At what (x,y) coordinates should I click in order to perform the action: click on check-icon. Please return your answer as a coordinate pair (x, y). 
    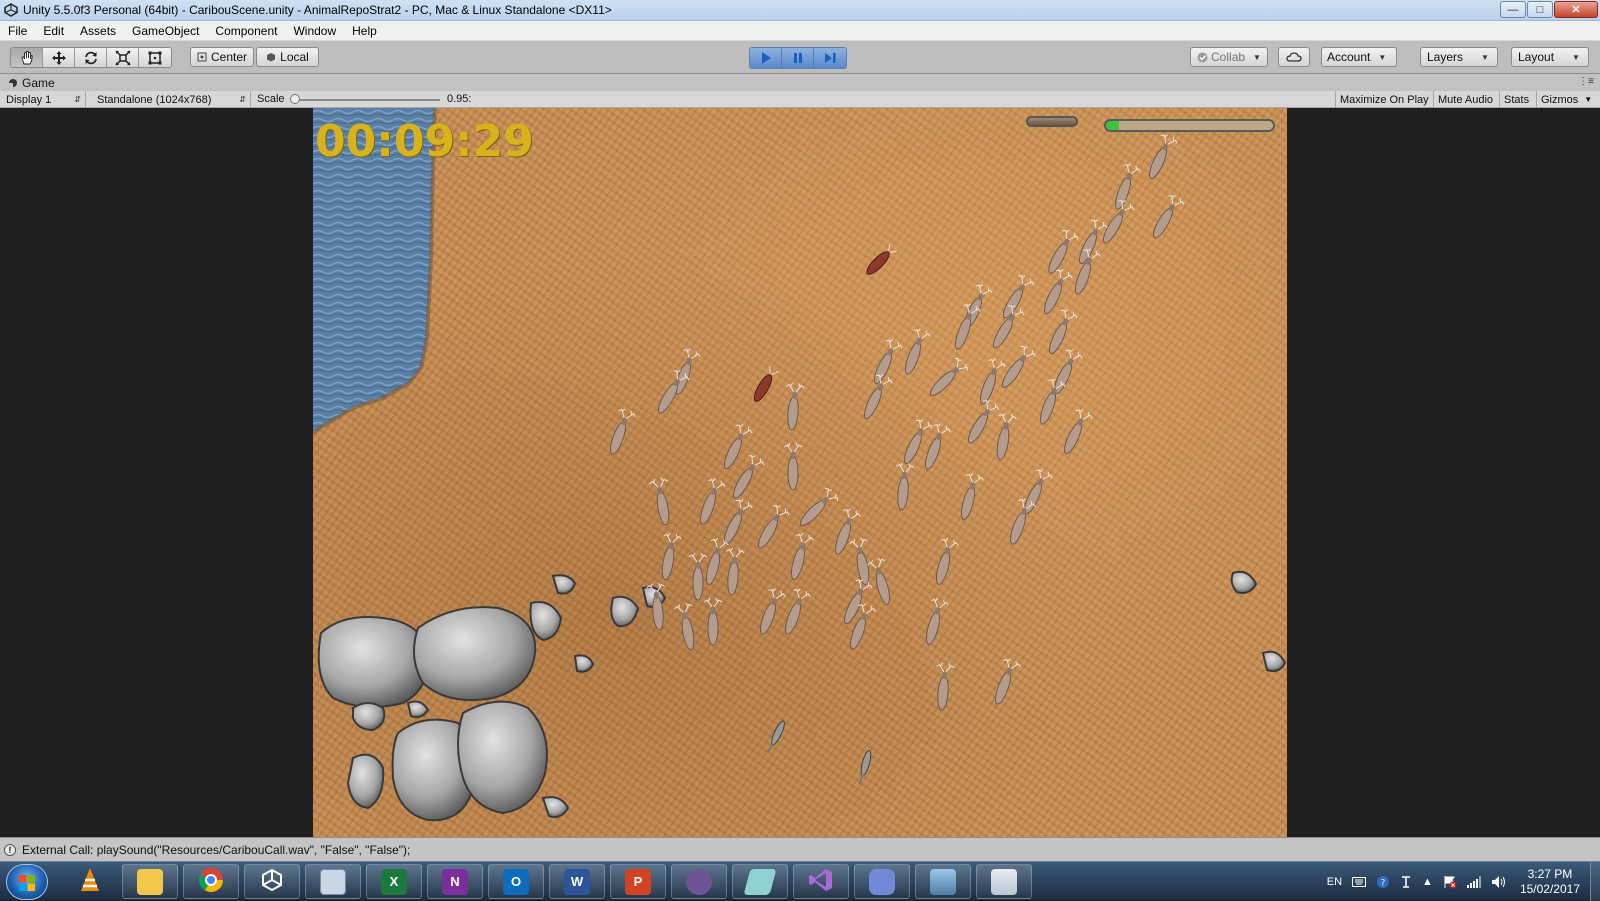
    Looking at the image, I should click on (1202, 57).